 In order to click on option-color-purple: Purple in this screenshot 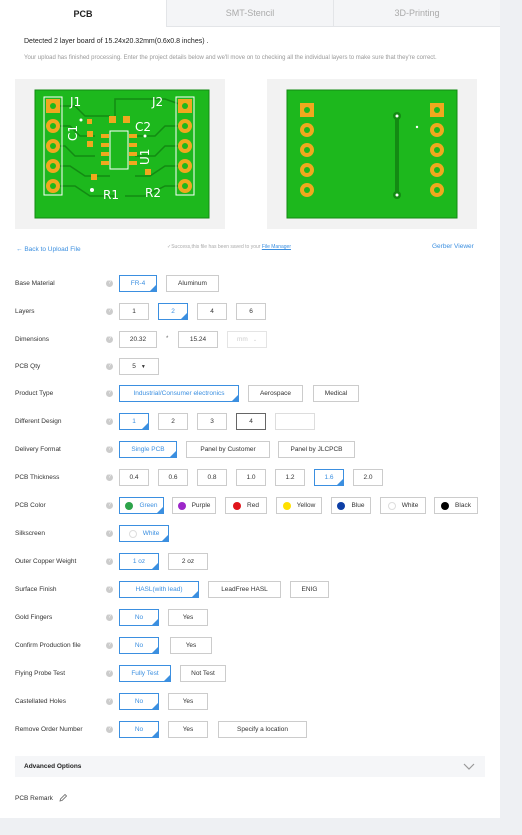, I will do `click(194, 505)`.